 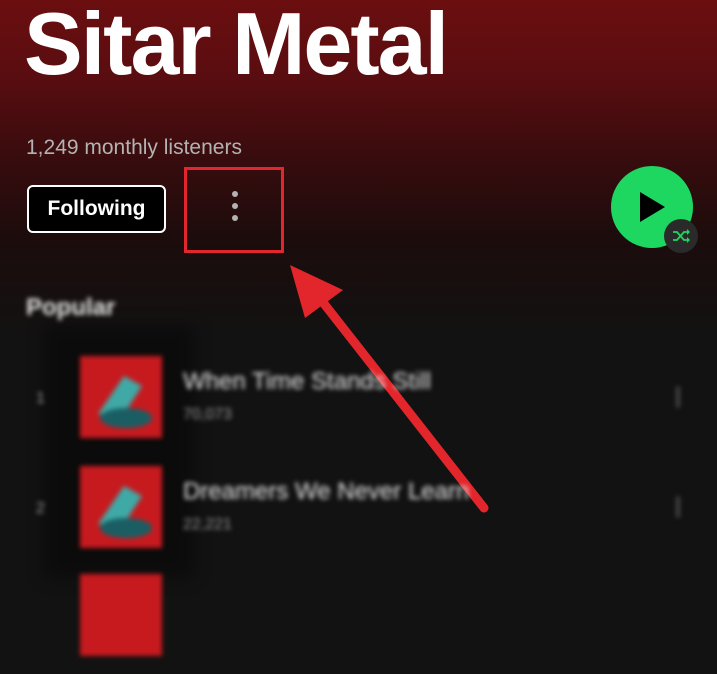 I want to click on track-rank: 1, so click(x=40, y=398).